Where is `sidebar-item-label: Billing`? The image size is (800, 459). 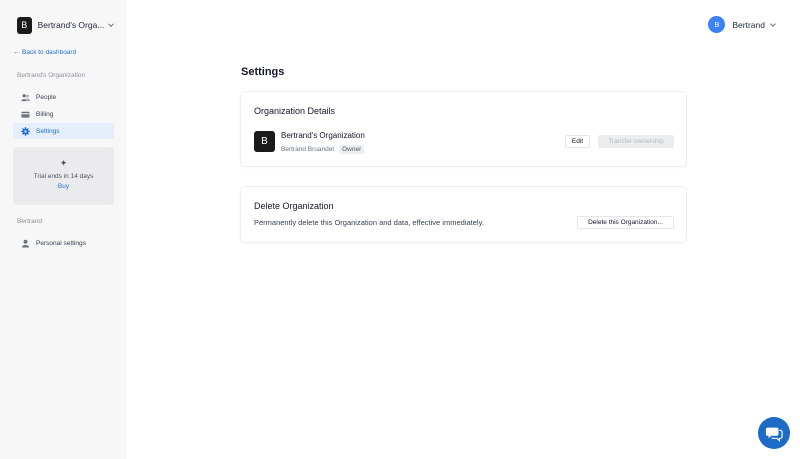
sidebar-item-label: Billing is located at coordinates (45, 114).